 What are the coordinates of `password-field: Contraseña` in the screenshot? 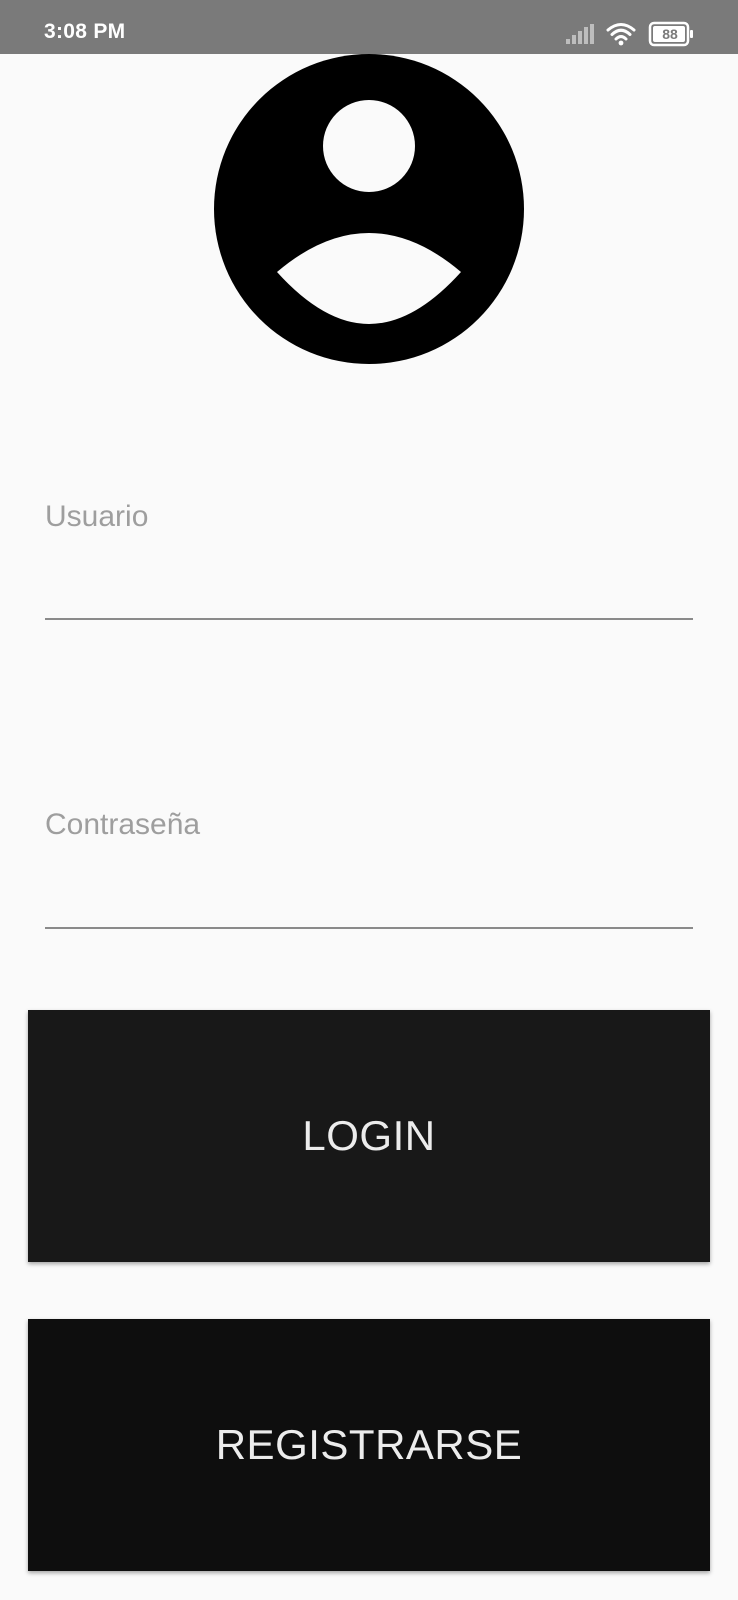 It's located at (369, 868).